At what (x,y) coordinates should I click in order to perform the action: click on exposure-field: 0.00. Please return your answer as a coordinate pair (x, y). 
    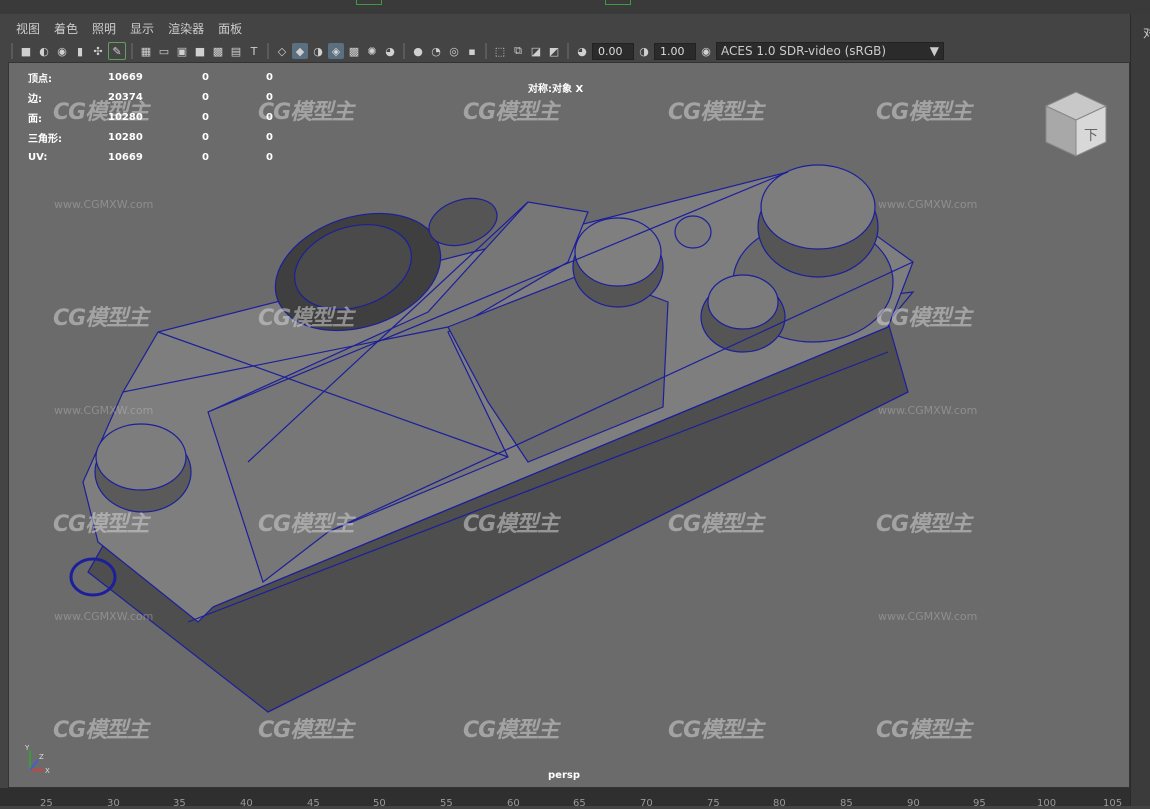
    Looking at the image, I should click on (613, 51).